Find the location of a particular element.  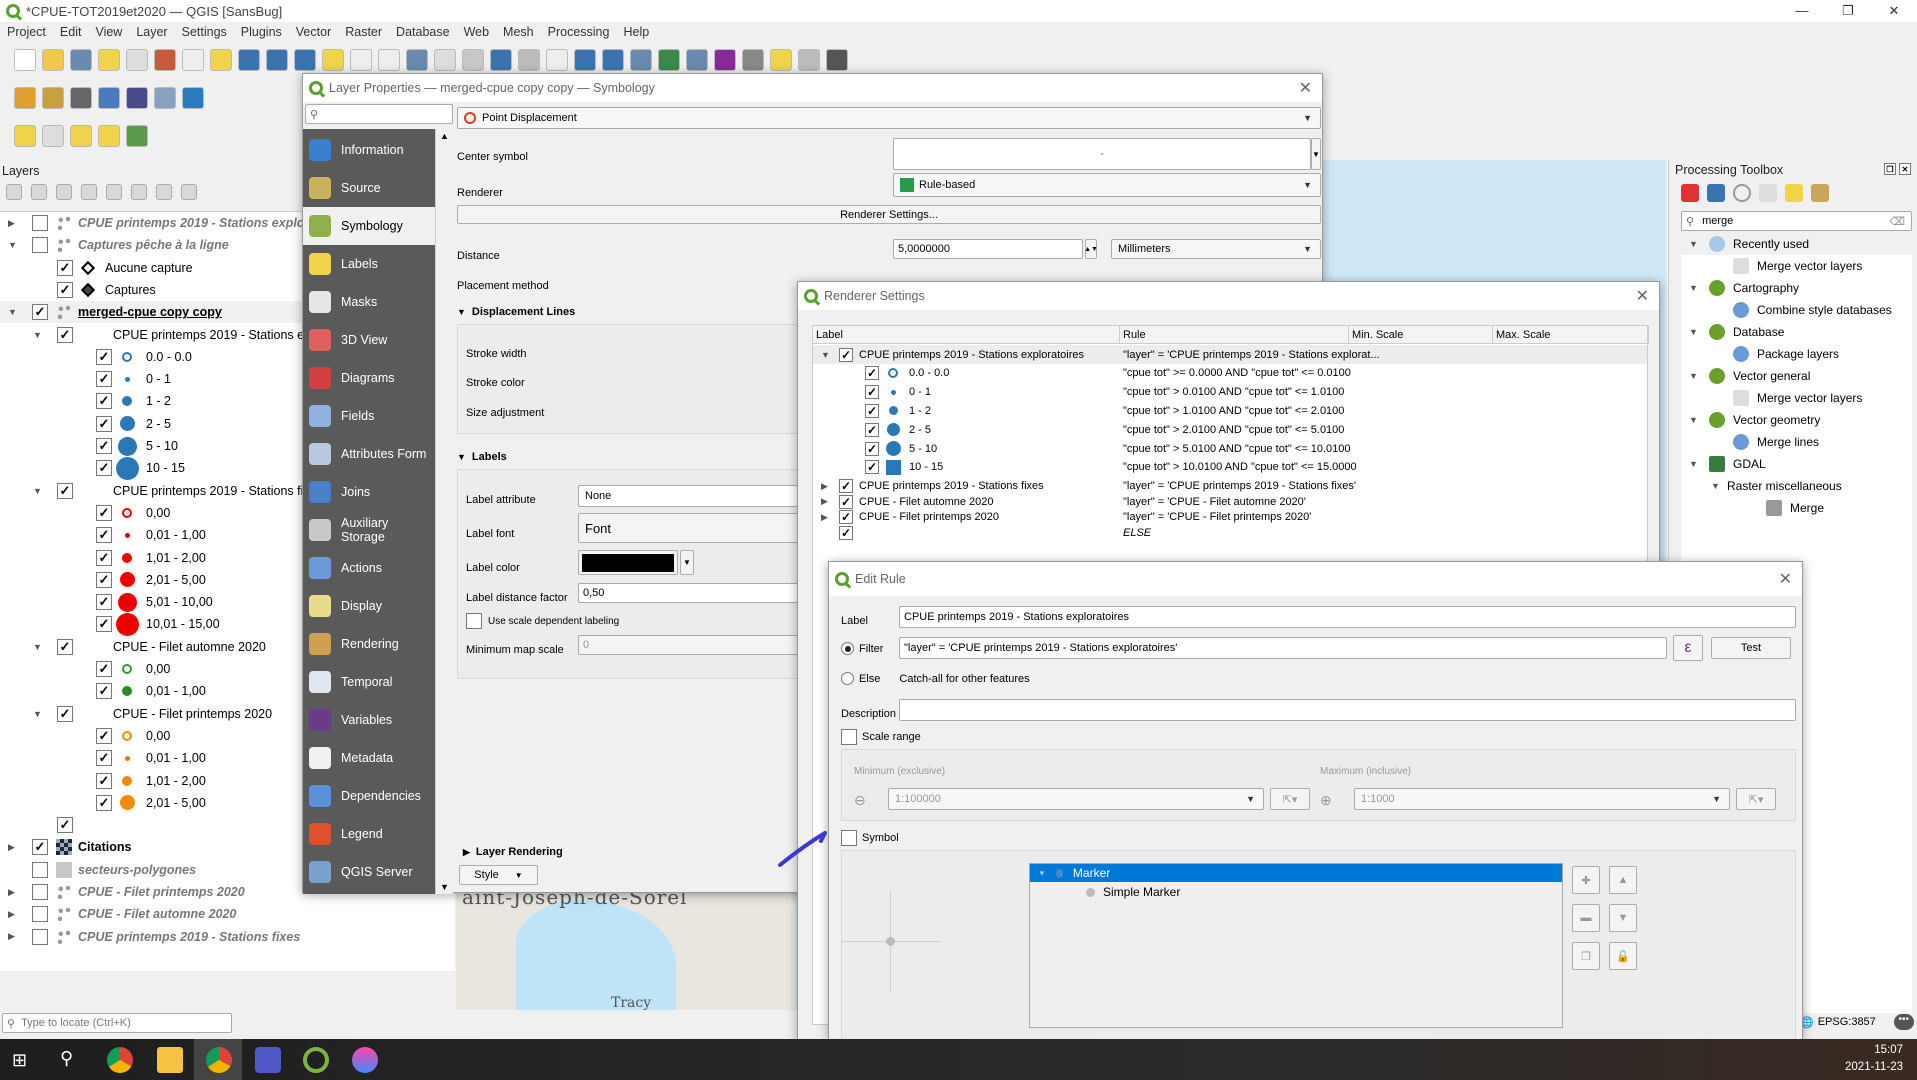

menu-mesh: Mesh is located at coordinates (518, 32).